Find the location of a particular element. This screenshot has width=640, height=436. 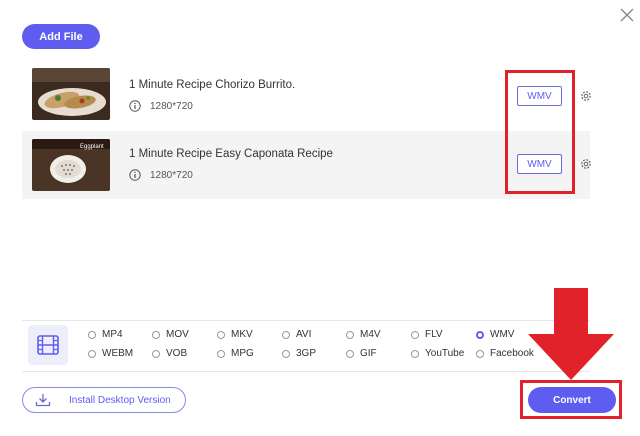

format-label: MOV is located at coordinates (177, 334).